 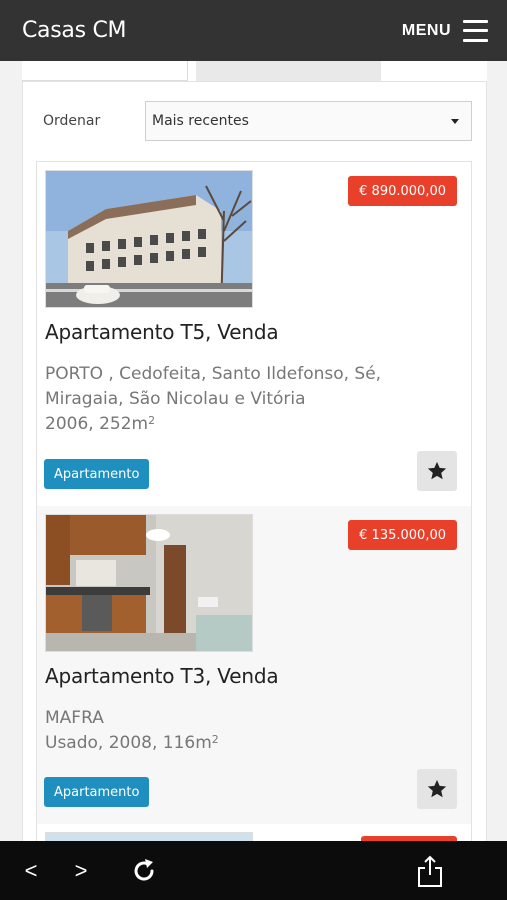 I want to click on sort-selected-value: Mais recentes, so click(x=200, y=121).